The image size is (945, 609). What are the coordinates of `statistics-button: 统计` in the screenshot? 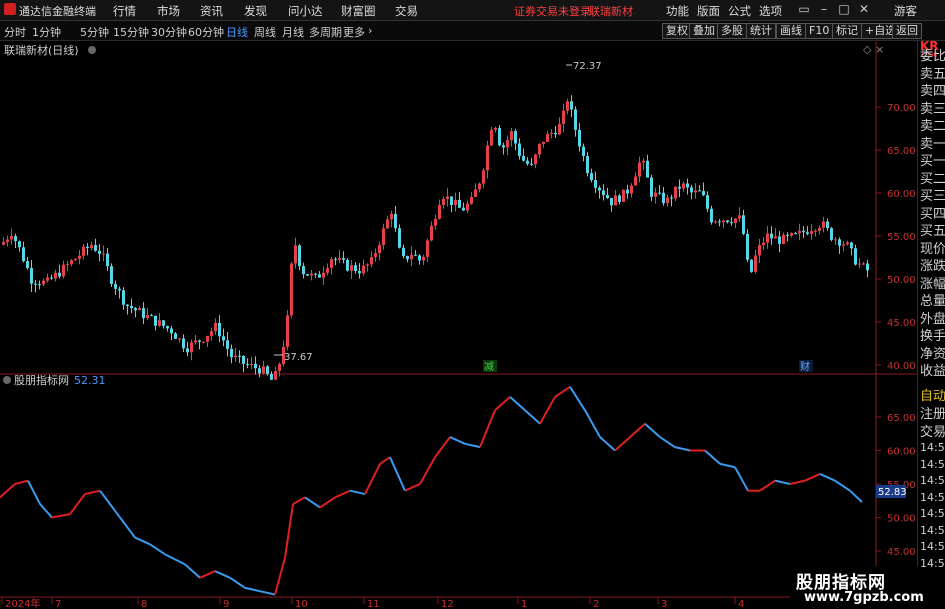 It's located at (761, 31).